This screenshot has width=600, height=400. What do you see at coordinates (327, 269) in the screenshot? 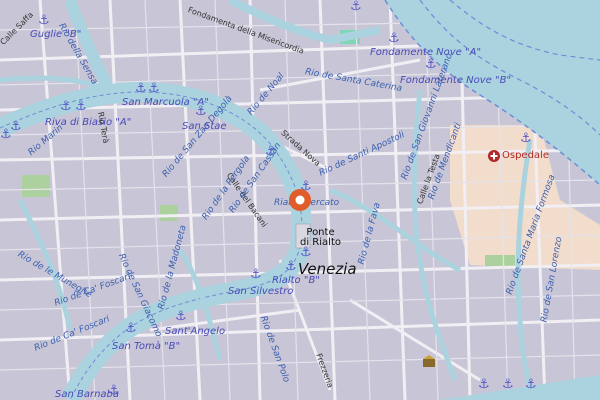
I see `city-label-venezia: Venezia` at bounding box center [327, 269].